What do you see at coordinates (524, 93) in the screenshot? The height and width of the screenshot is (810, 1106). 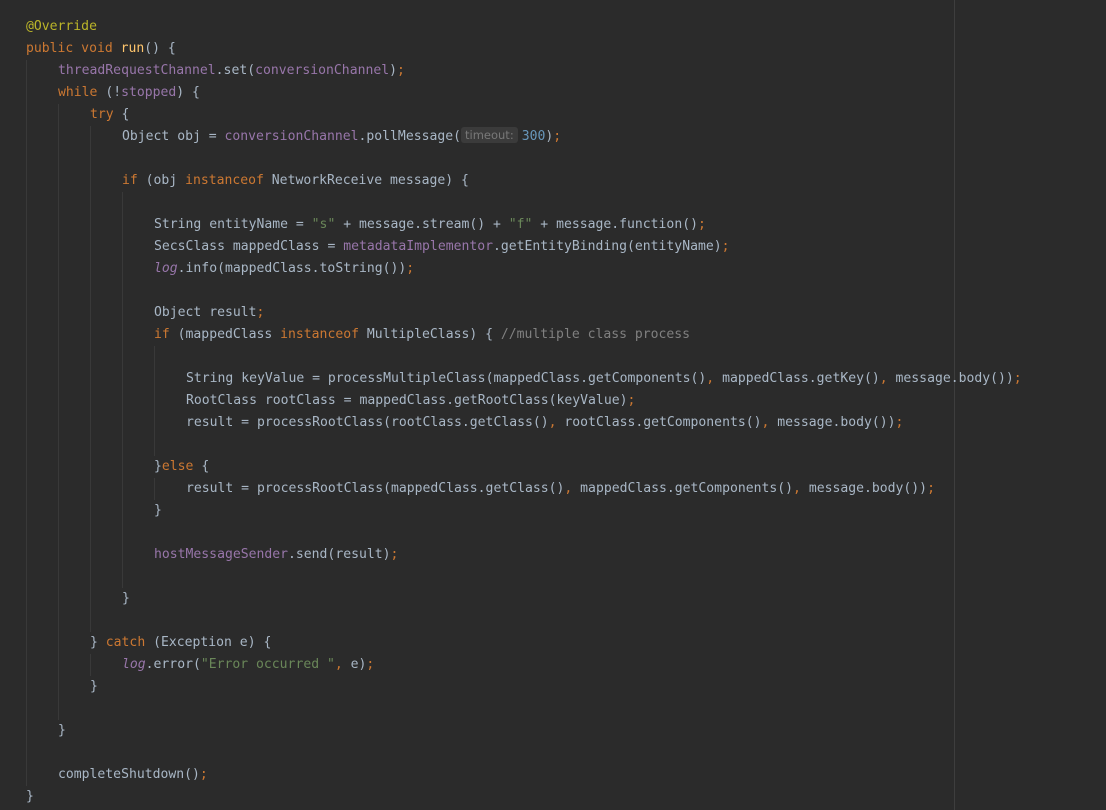 I see `code-line: while (!stopped) {` at bounding box center [524, 93].